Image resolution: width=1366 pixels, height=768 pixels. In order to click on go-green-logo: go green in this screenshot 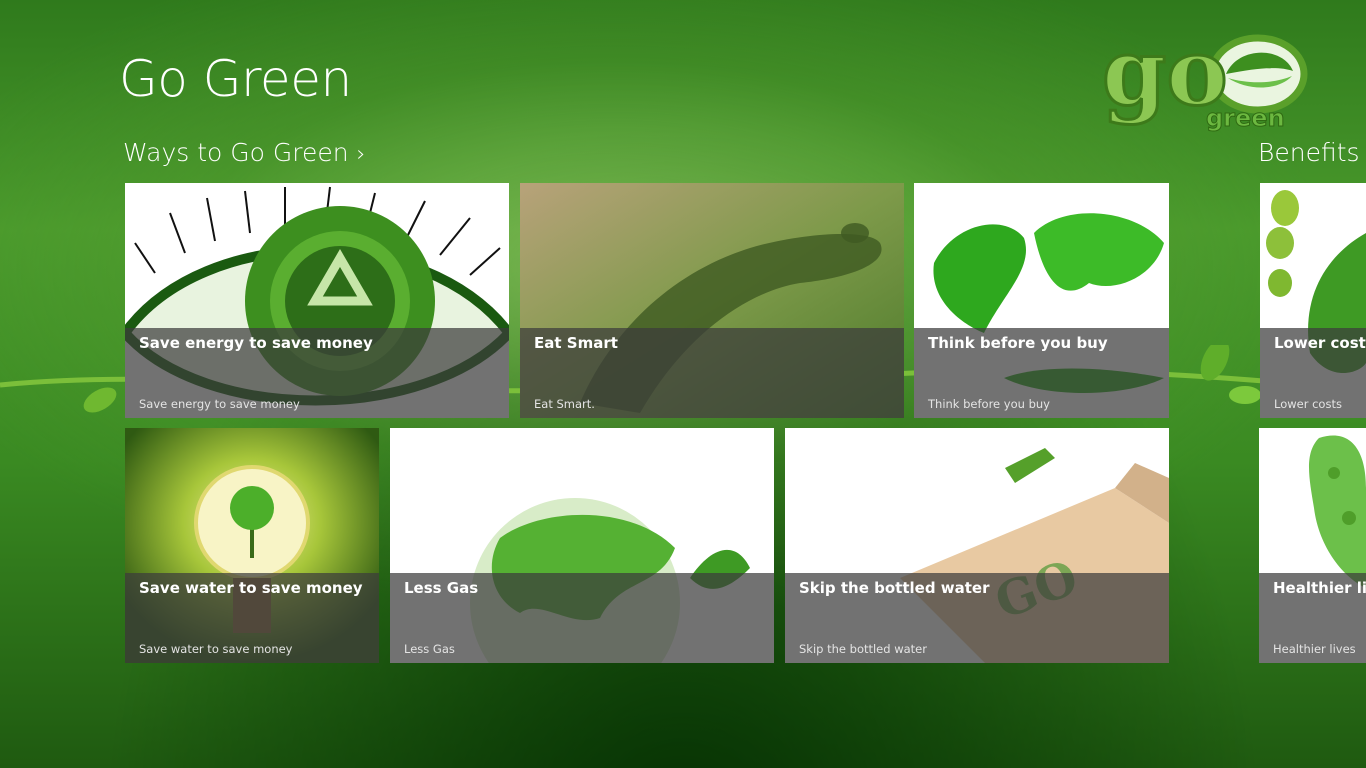, I will do `click(1204, 79)`.